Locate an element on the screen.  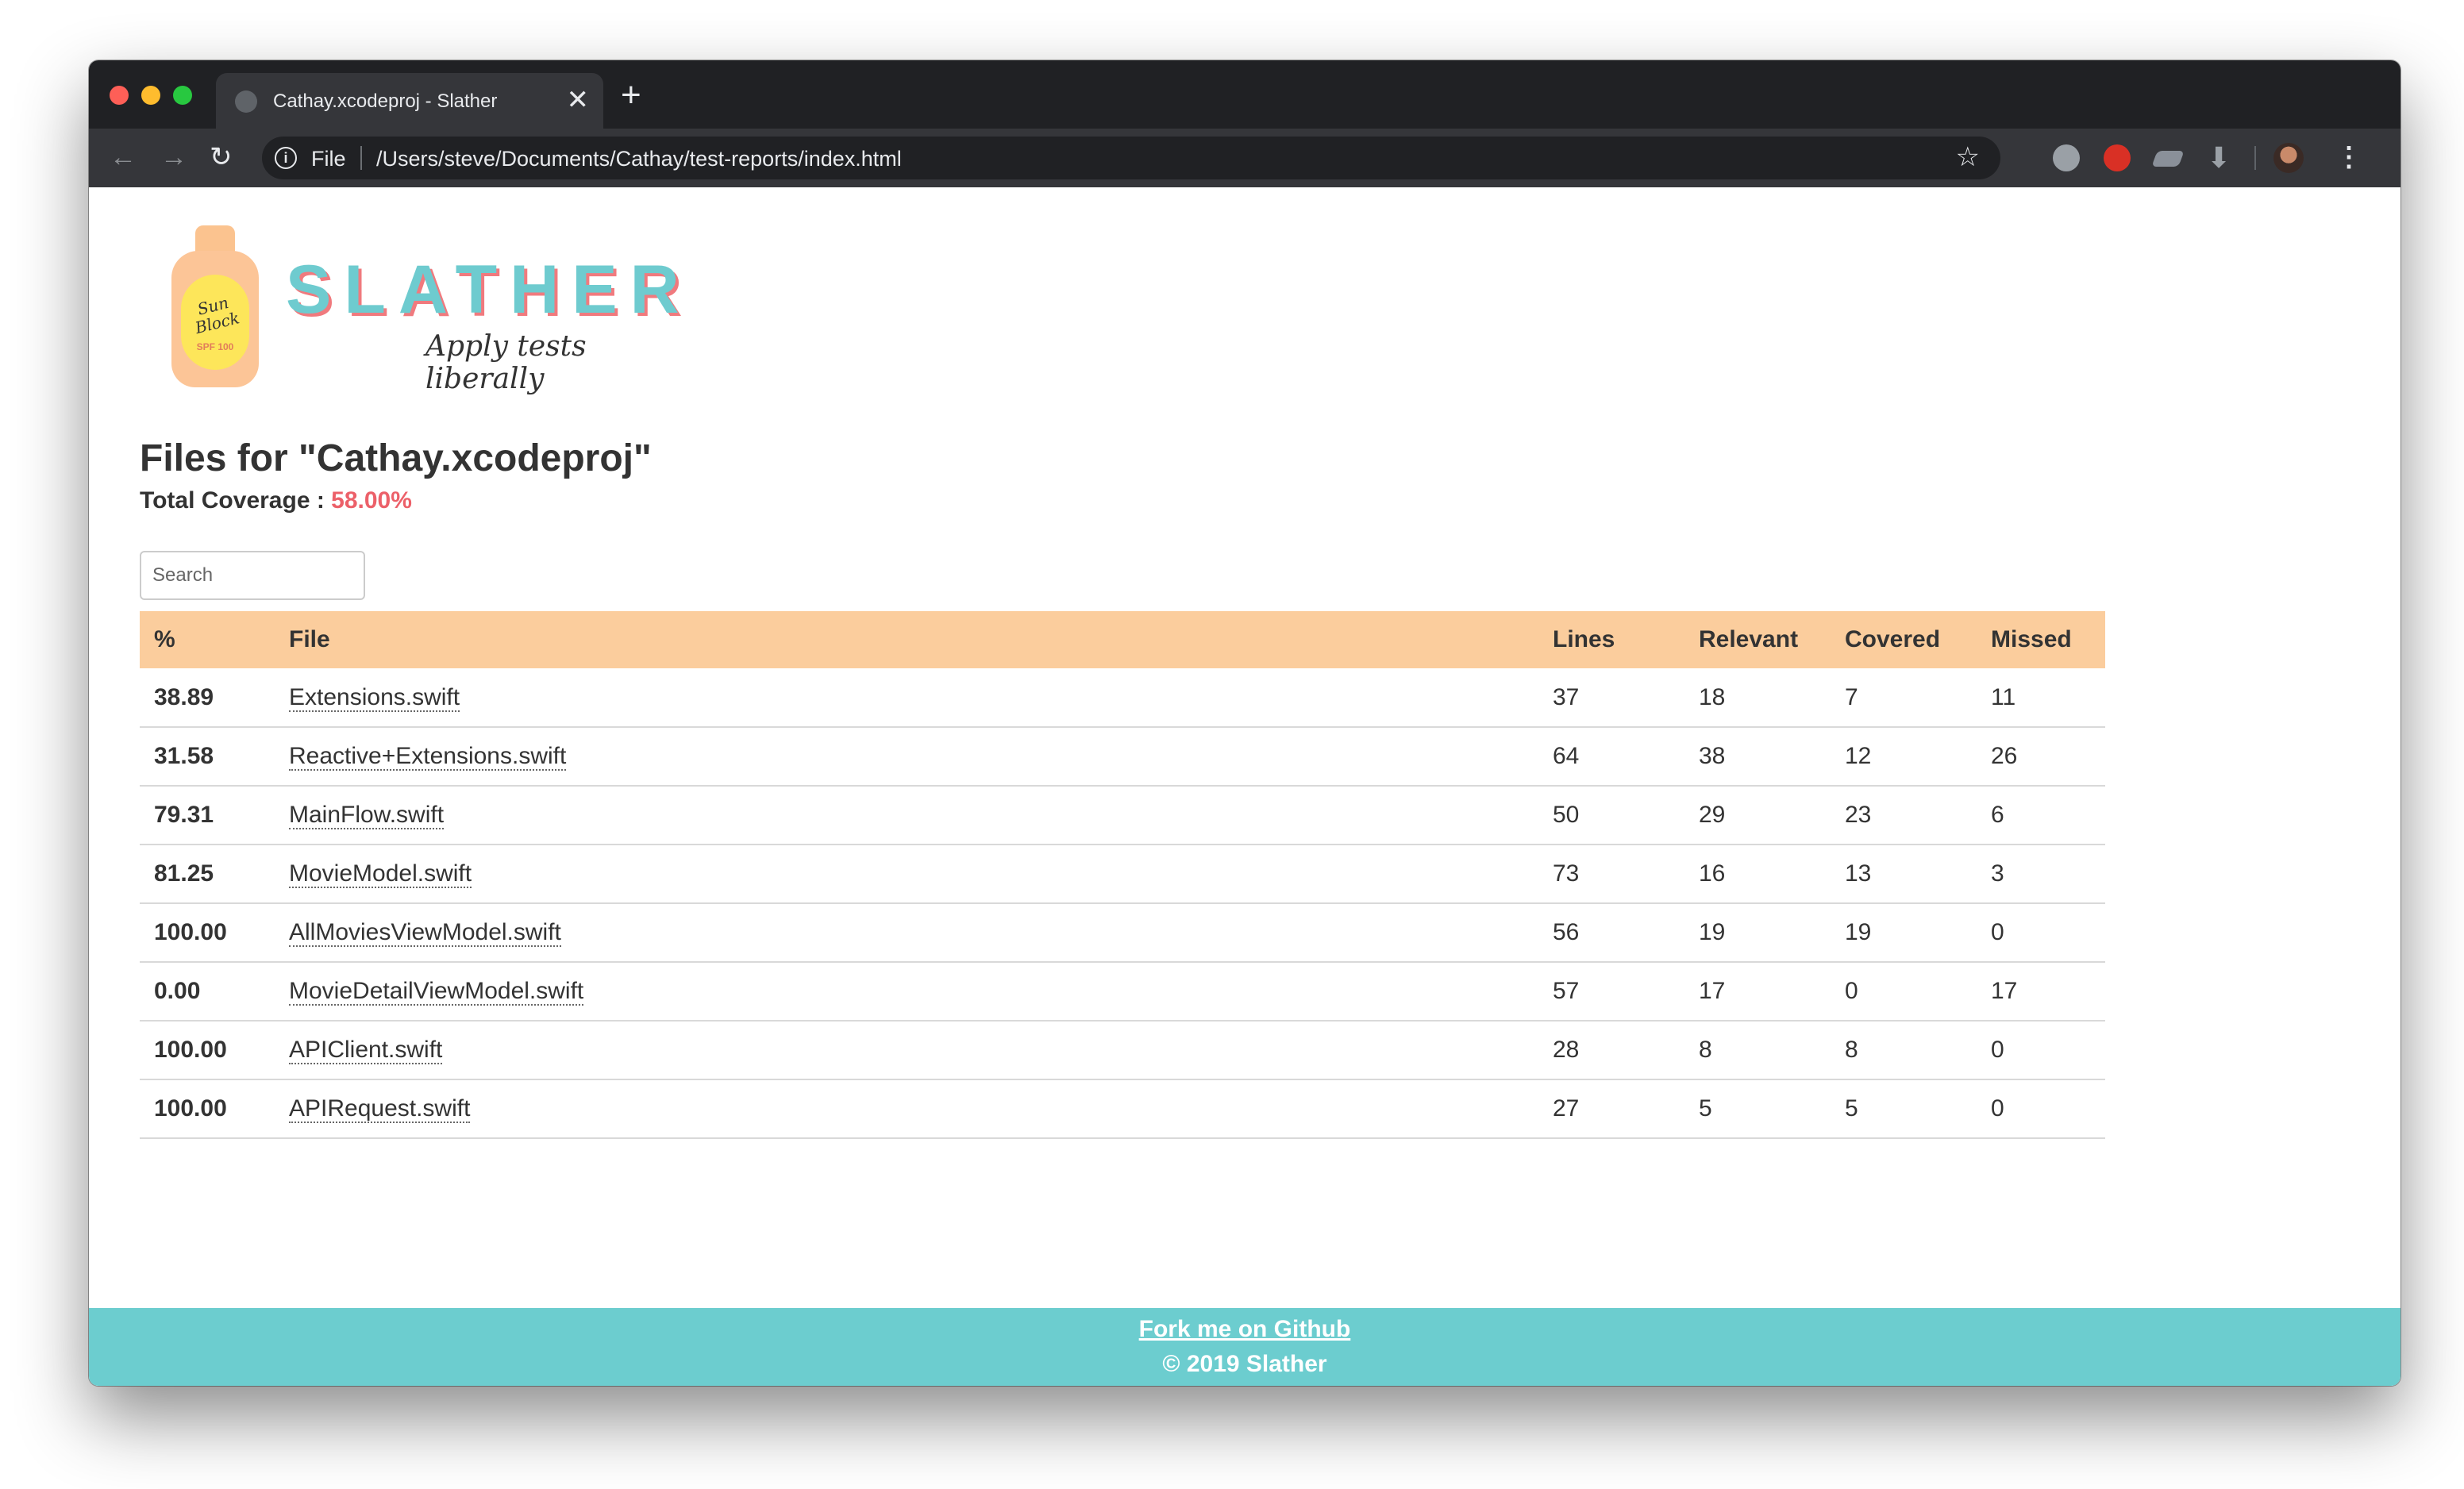
coverage-percent: 31.58 is located at coordinates (207, 757).